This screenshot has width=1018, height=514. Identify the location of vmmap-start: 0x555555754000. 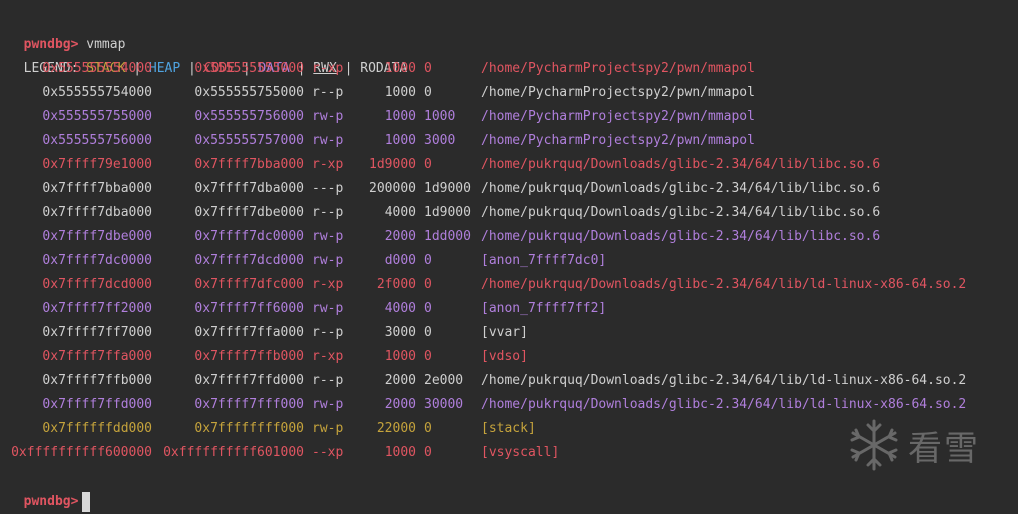
(97, 92).